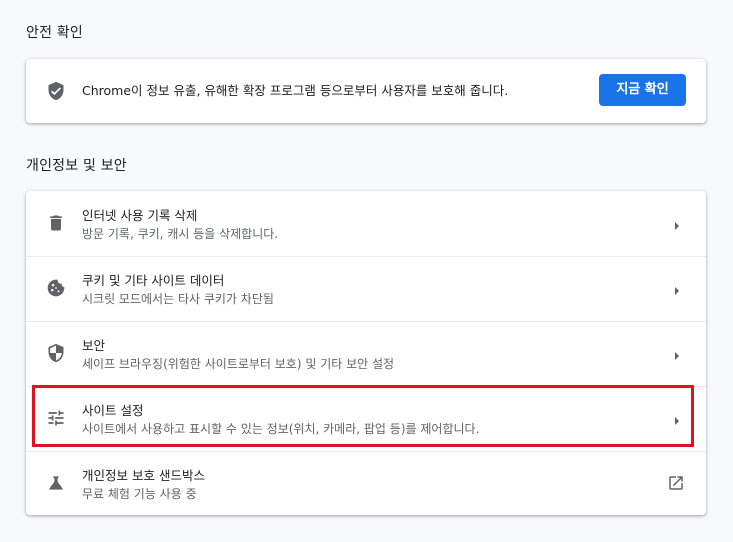  I want to click on cookies-row: 쿠키 및 기타 사이트 데이터 시크릿 모드에서는 타사 쿠키가 차단됨, so click(366, 288).